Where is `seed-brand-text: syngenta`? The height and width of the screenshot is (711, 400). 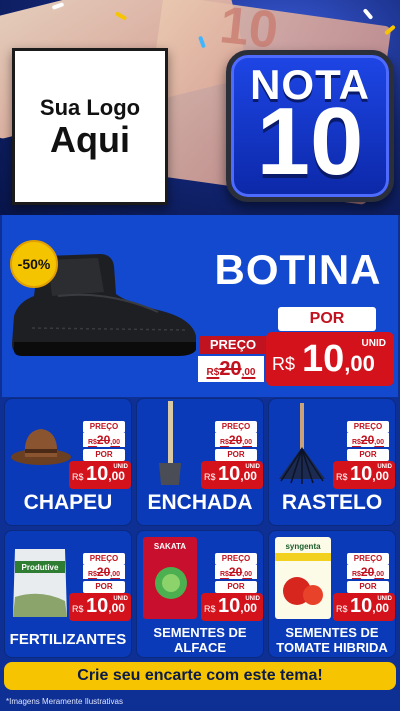
seed-brand-text: syngenta is located at coordinates (303, 546).